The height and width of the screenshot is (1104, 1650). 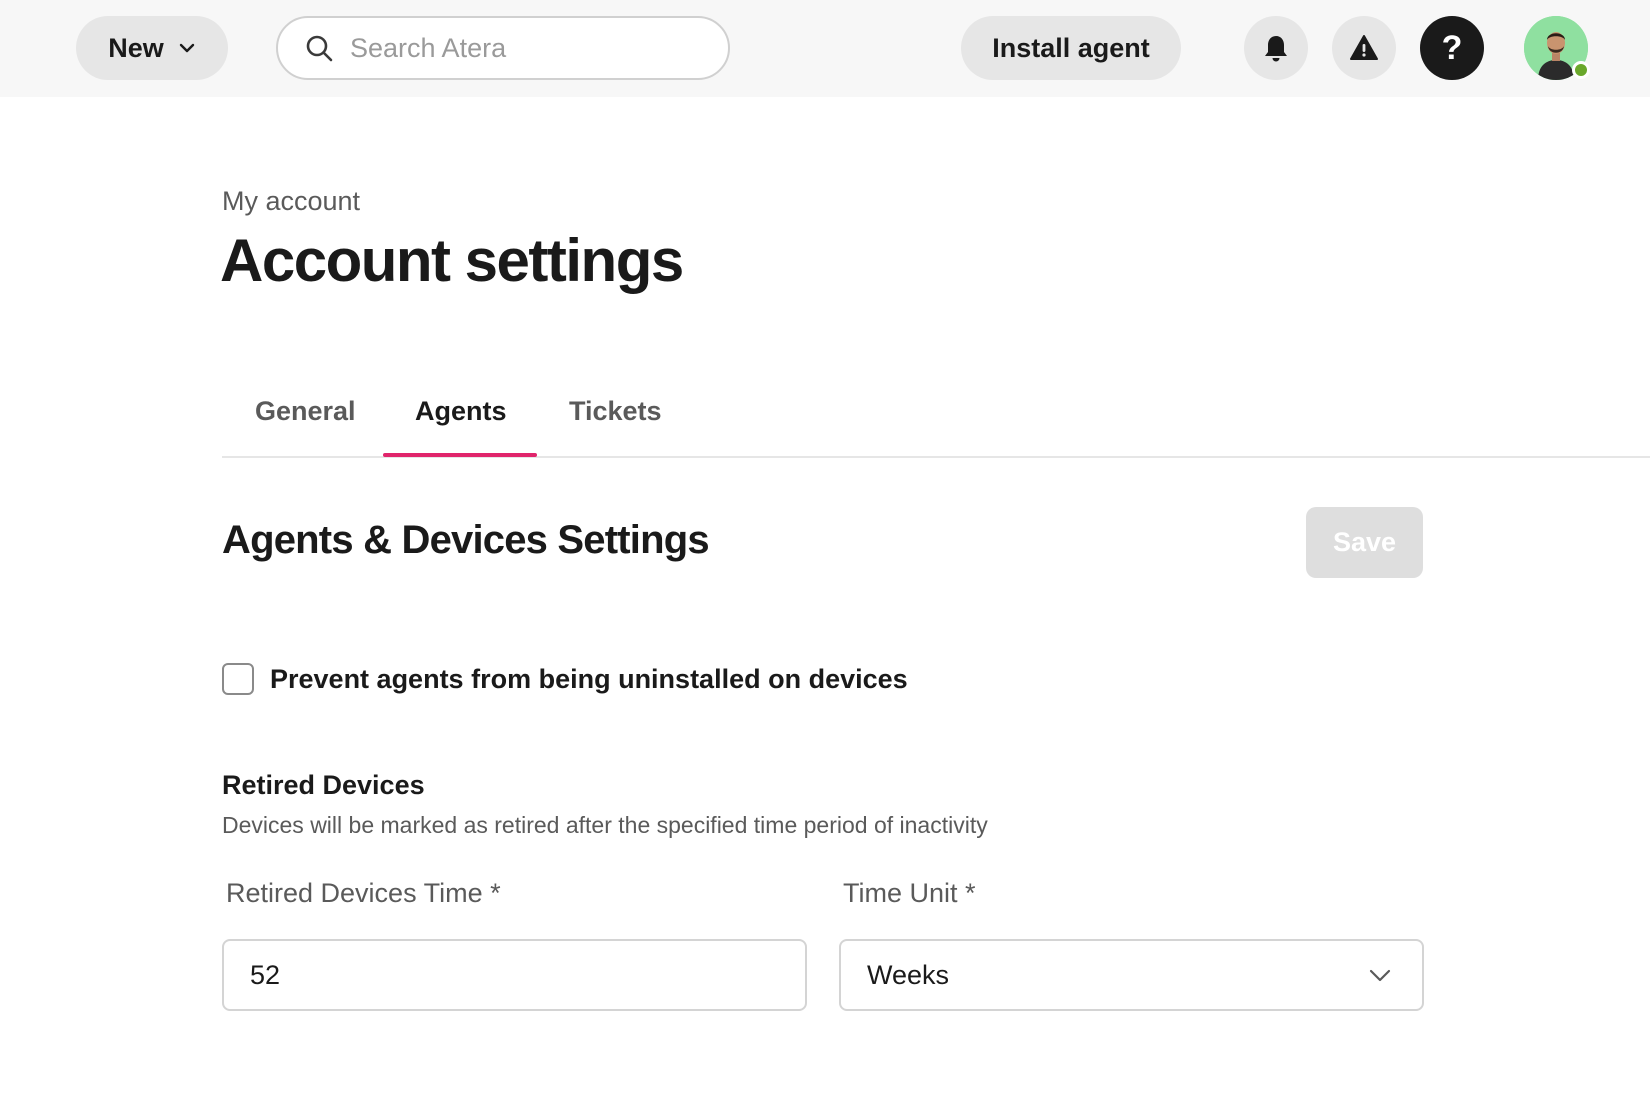 What do you see at coordinates (1581, 70) in the screenshot?
I see `online-status-dot` at bounding box center [1581, 70].